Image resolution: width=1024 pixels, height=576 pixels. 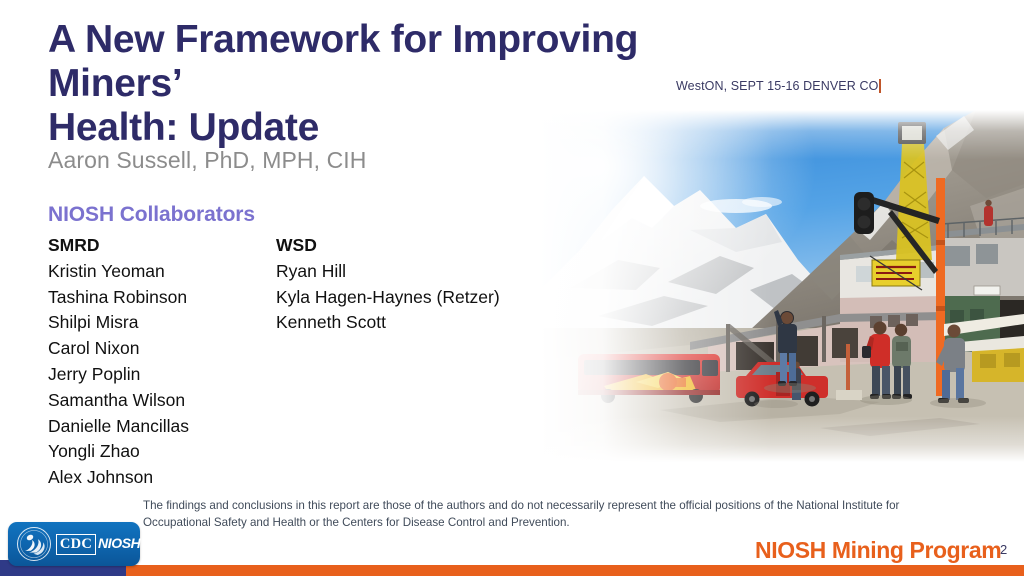 I want to click on collaborator-name: Samantha Wilson, so click(x=117, y=399).